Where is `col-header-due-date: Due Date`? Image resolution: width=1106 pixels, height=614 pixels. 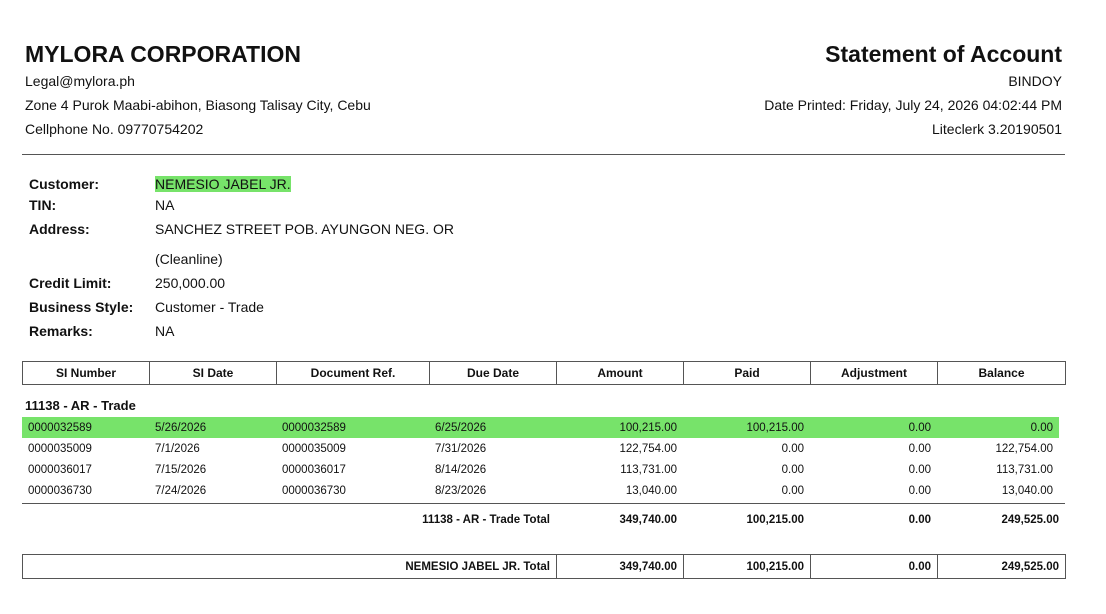
col-header-due-date: Due Date is located at coordinates (493, 373).